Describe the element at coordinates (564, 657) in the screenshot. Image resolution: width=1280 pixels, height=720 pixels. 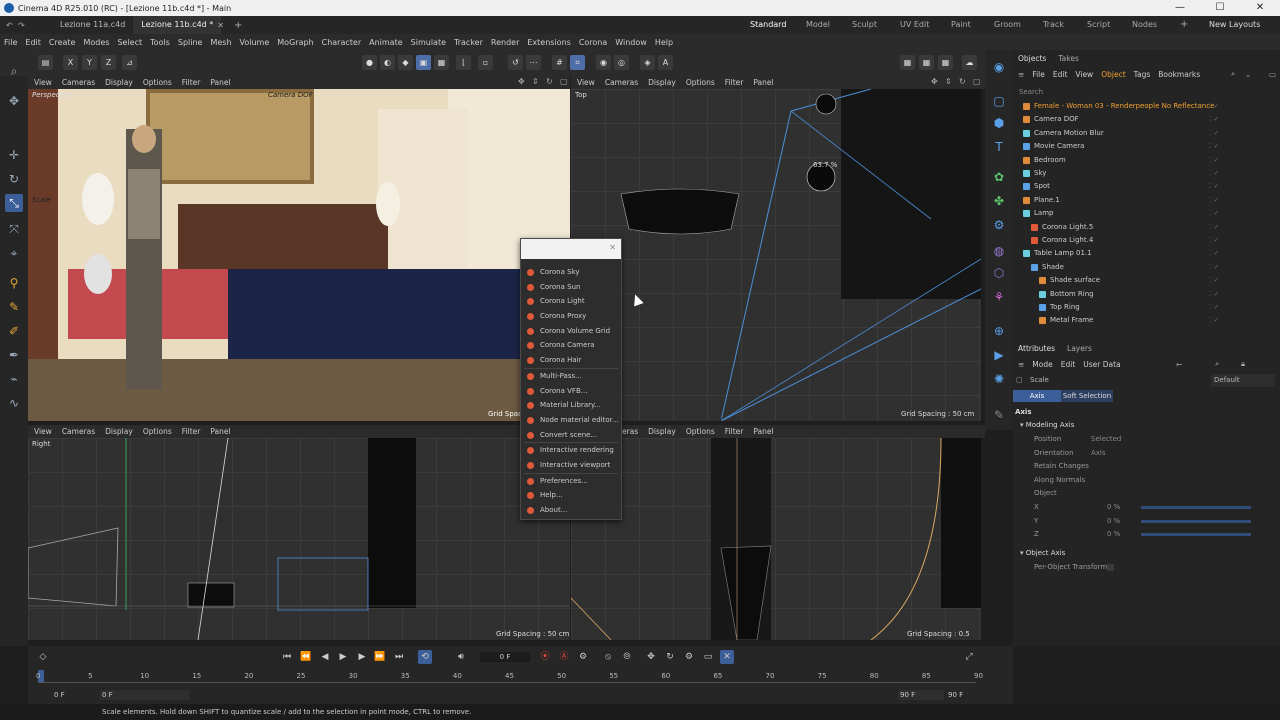
I see `autokey-icon: Ⓐ` at that location.